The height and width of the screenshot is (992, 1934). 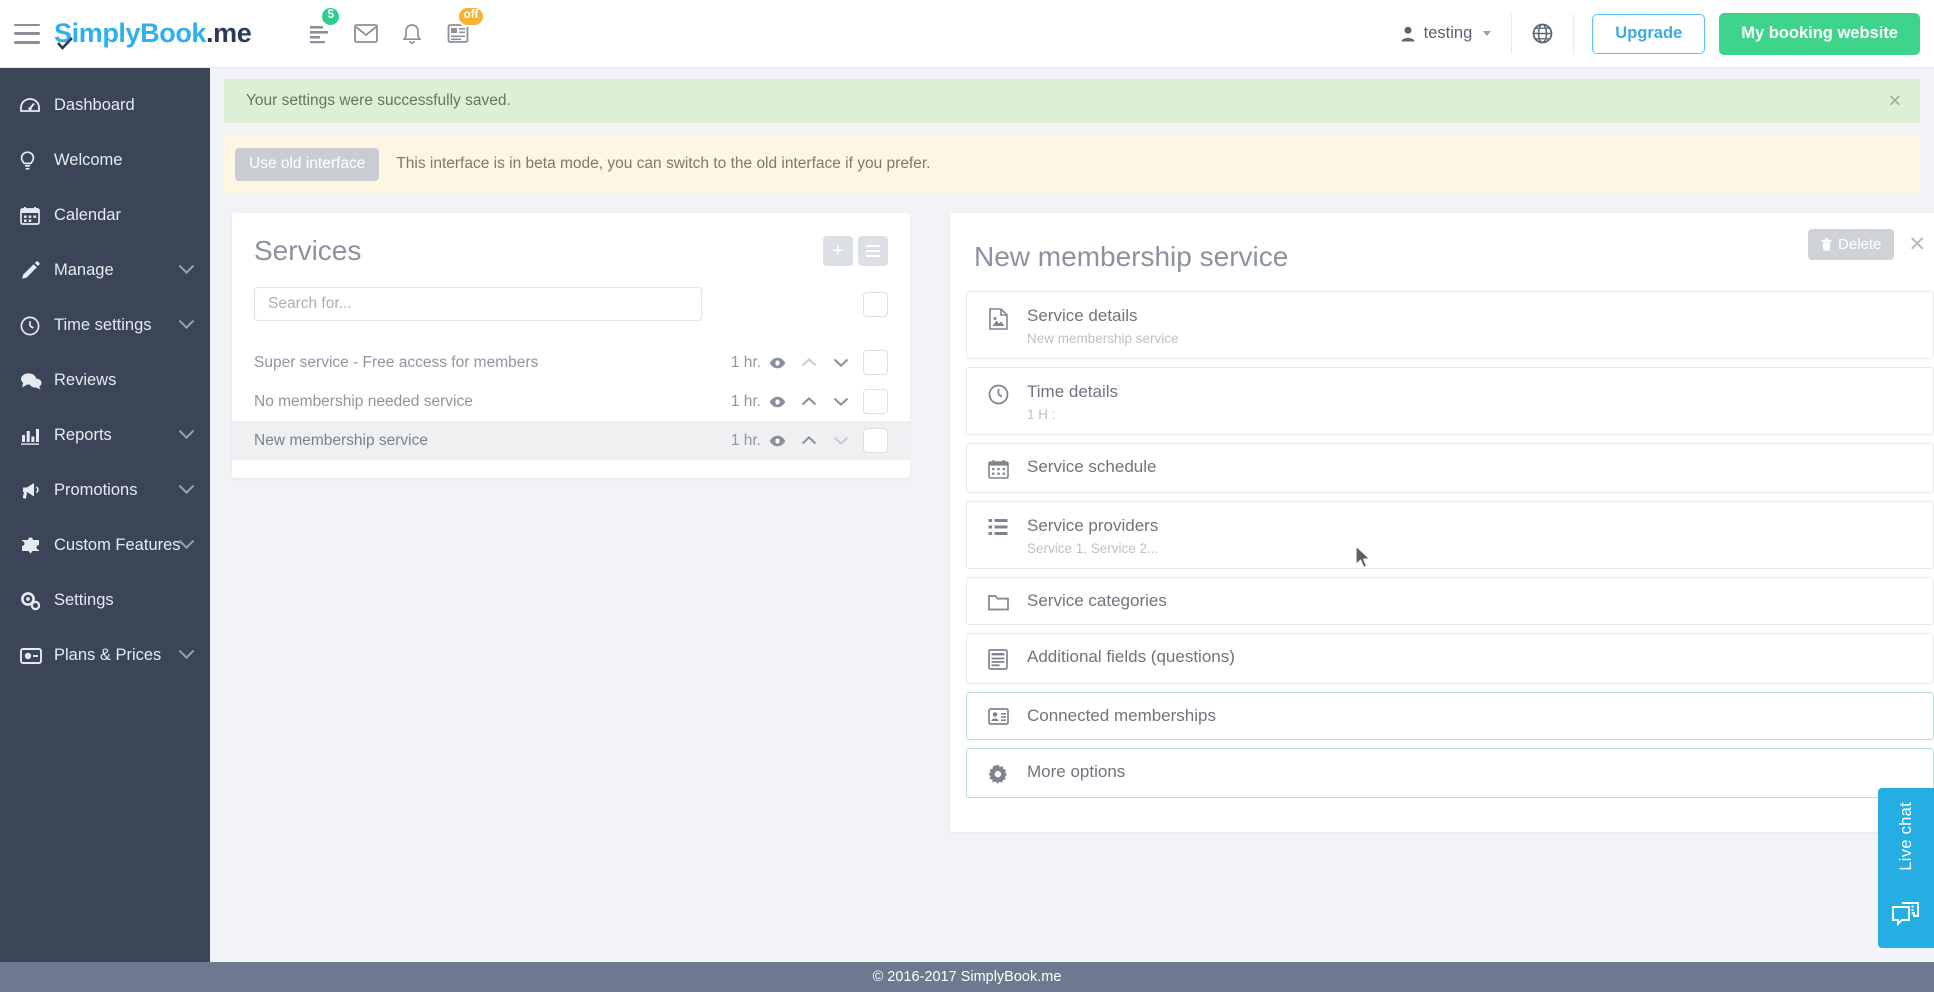 What do you see at coordinates (33, 270) in the screenshot?
I see `pencil-icon` at bounding box center [33, 270].